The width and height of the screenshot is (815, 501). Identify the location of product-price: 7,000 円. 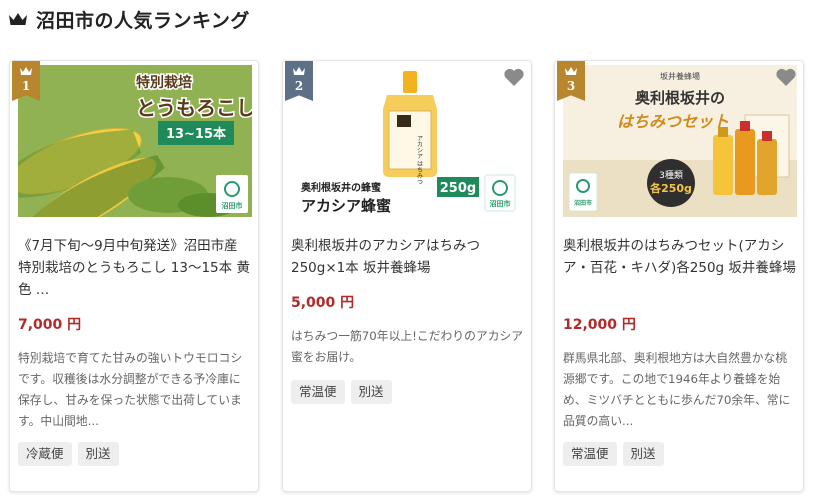
(50, 325).